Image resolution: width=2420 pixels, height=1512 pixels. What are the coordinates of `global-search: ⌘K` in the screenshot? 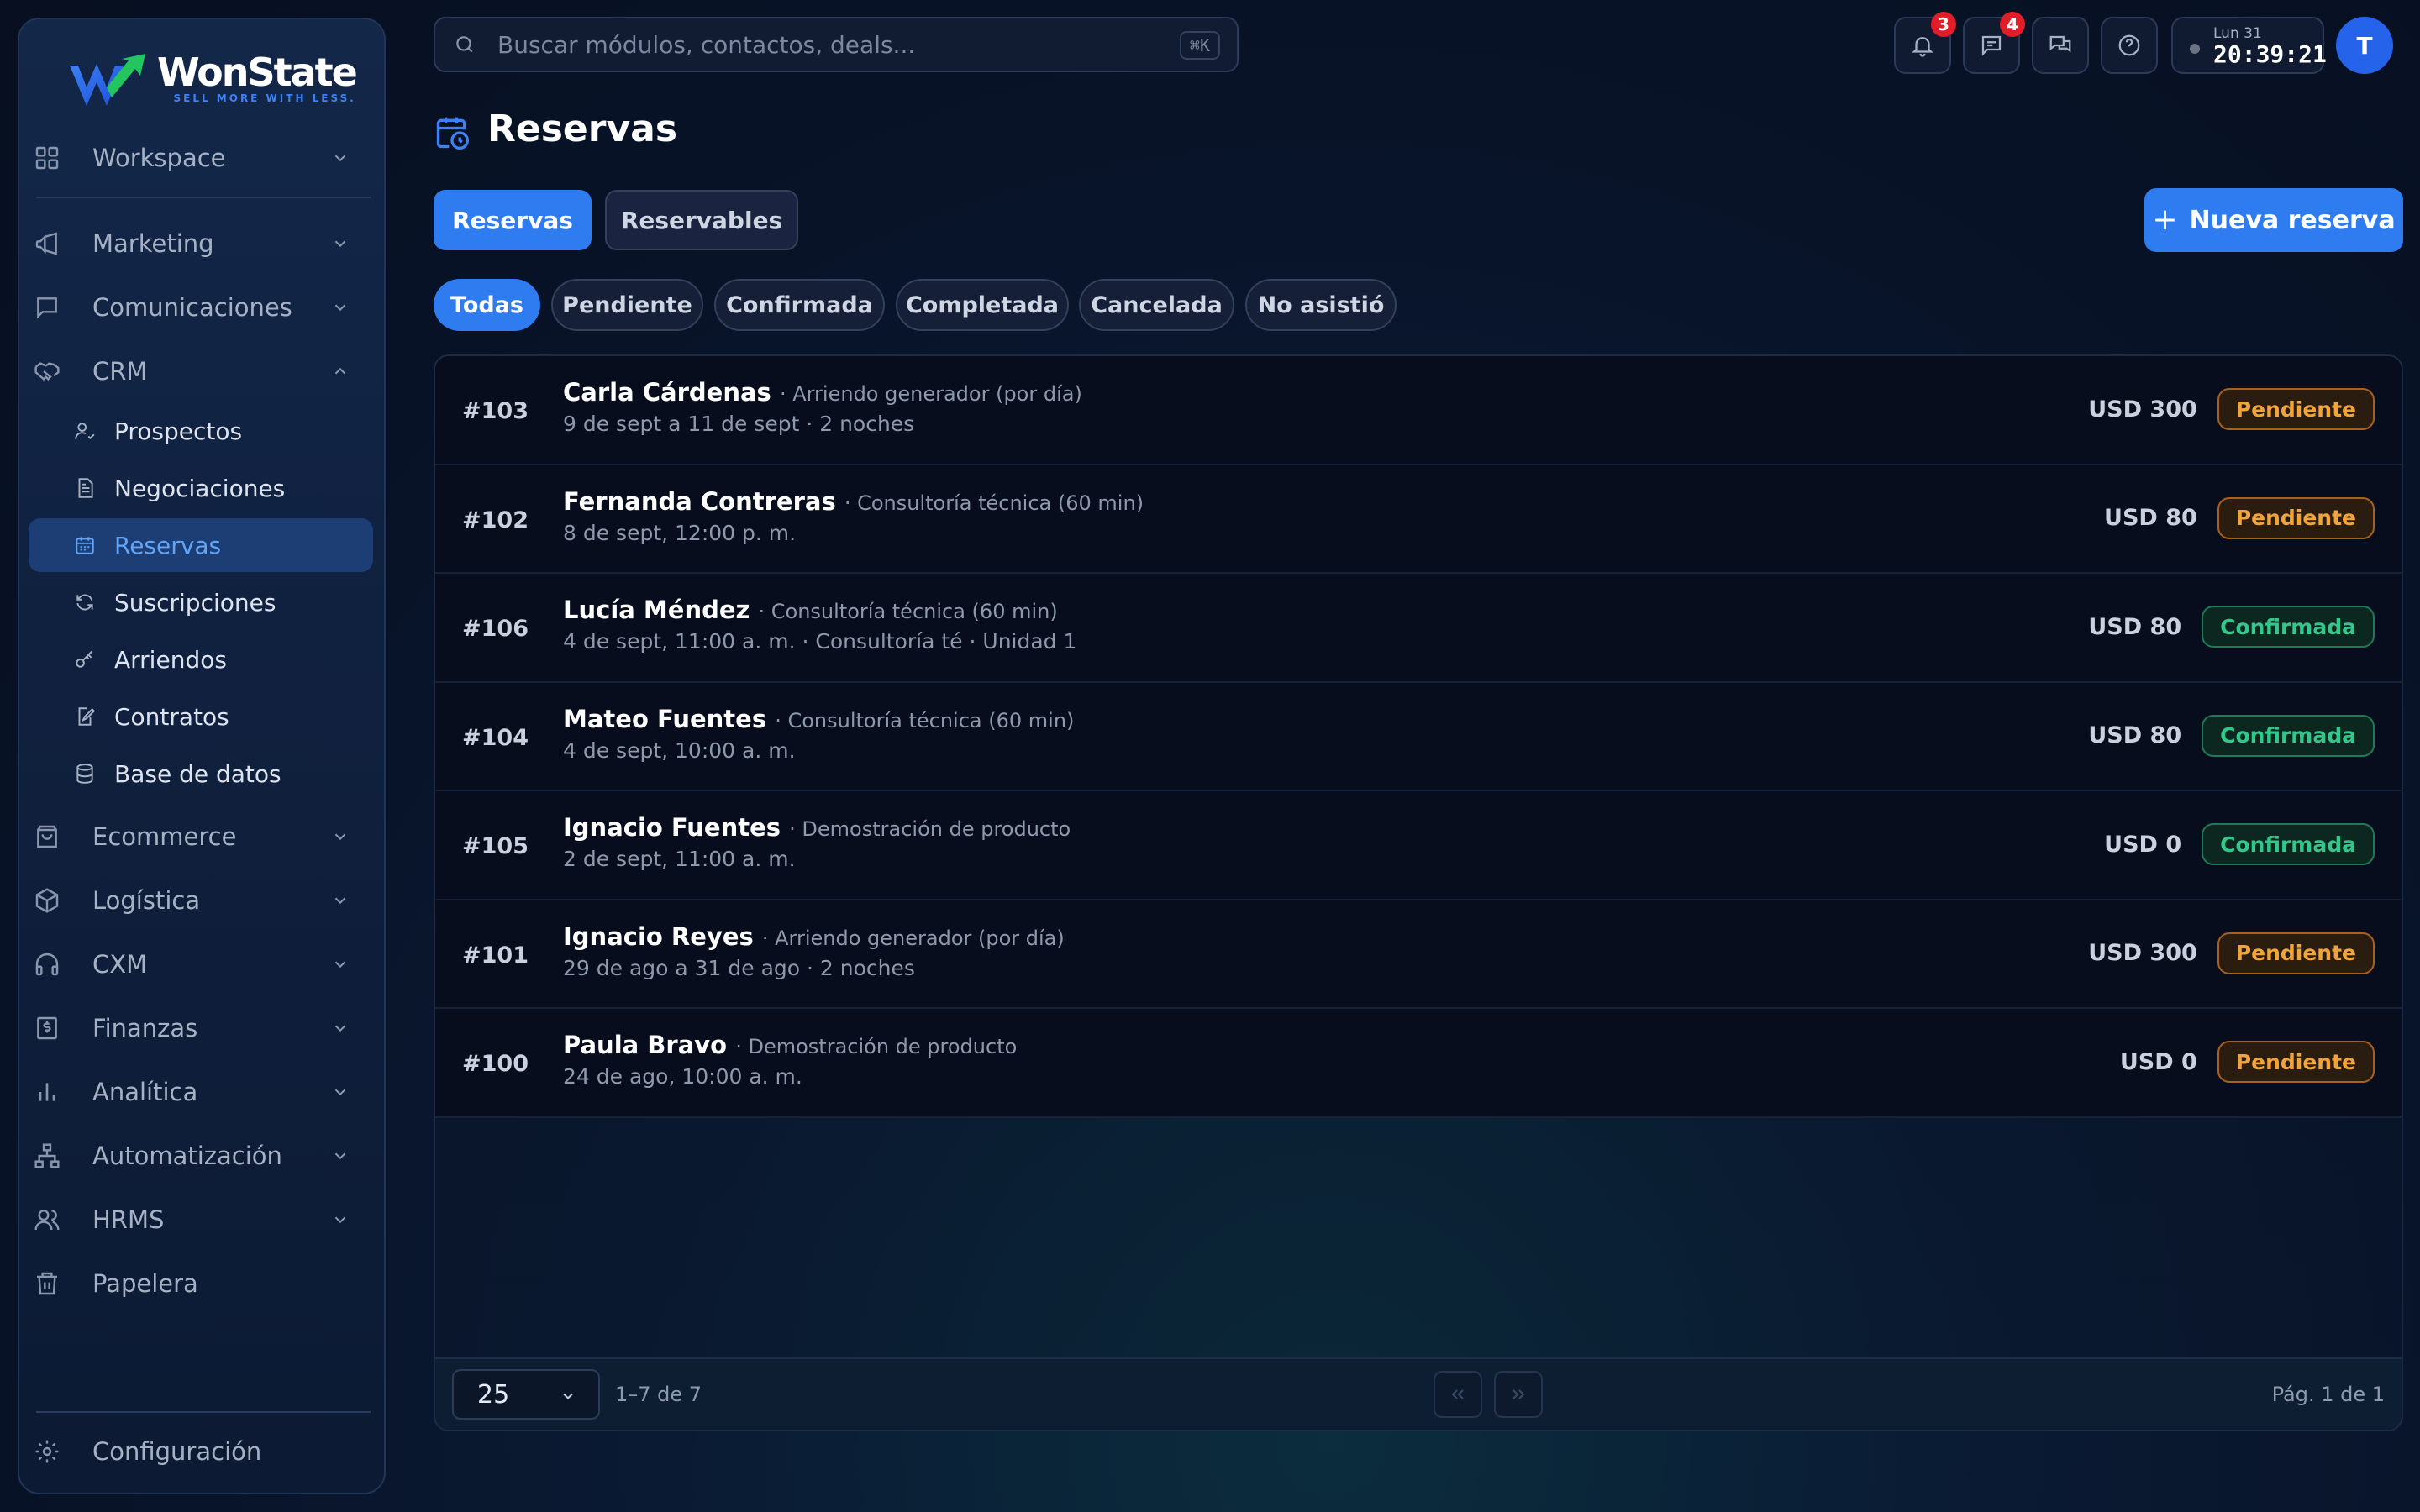 It's located at (837, 44).